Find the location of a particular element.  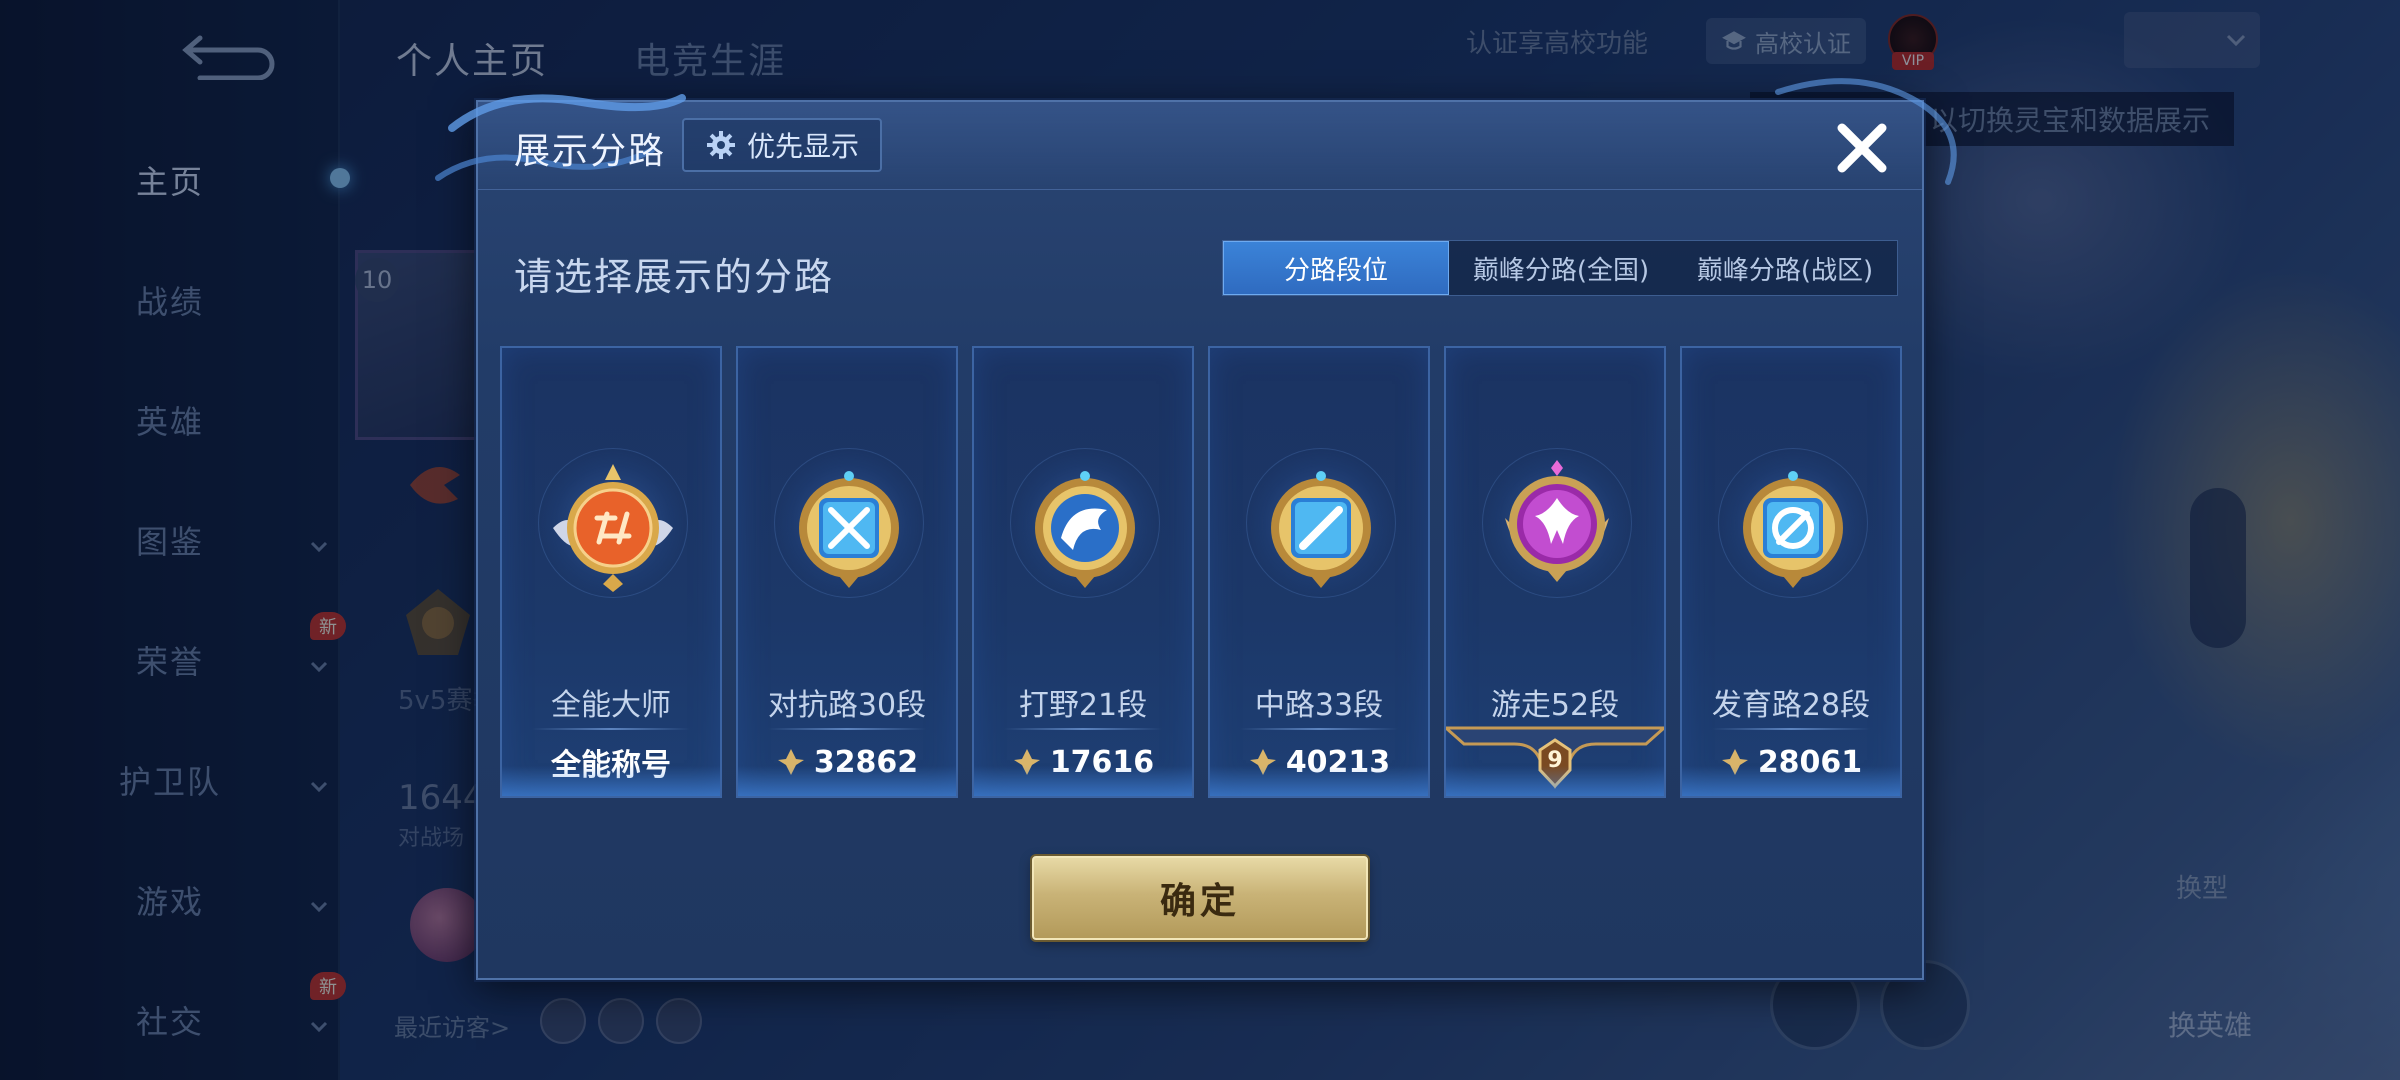

lane-name: 对抗路30段 is located at coordinates (847, 705).